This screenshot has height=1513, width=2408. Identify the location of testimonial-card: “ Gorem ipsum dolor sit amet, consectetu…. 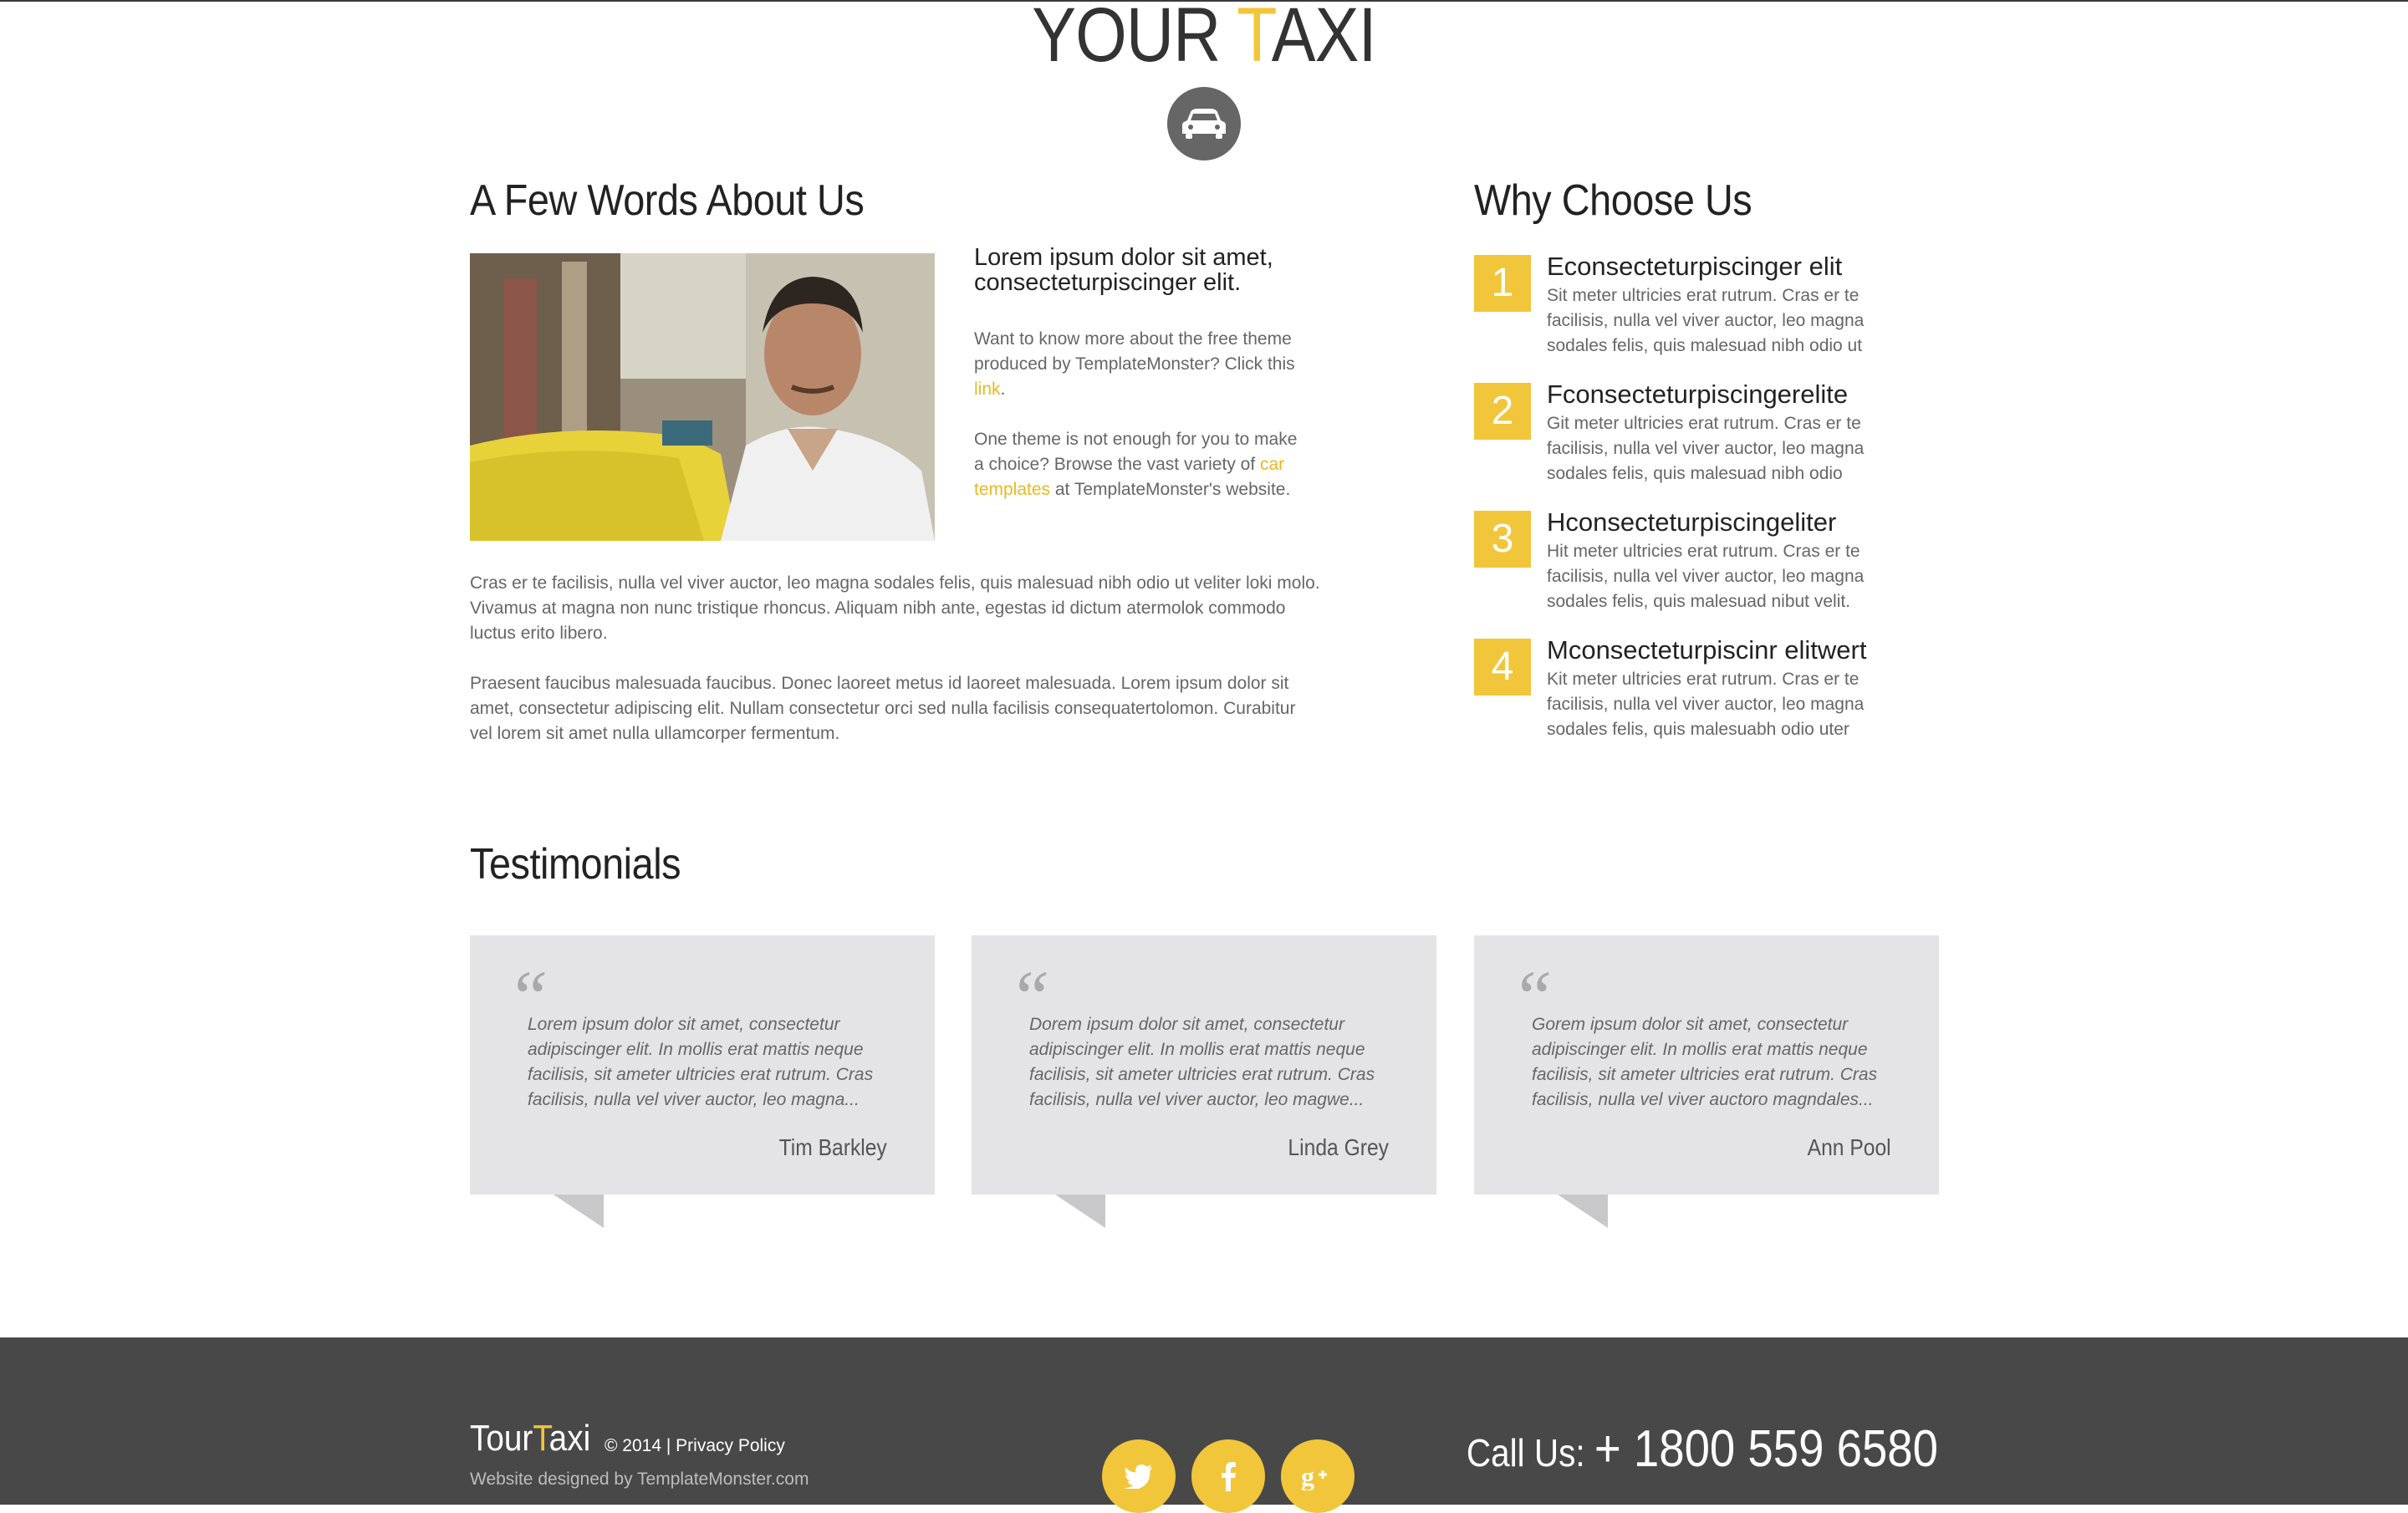
(1706, 1065).